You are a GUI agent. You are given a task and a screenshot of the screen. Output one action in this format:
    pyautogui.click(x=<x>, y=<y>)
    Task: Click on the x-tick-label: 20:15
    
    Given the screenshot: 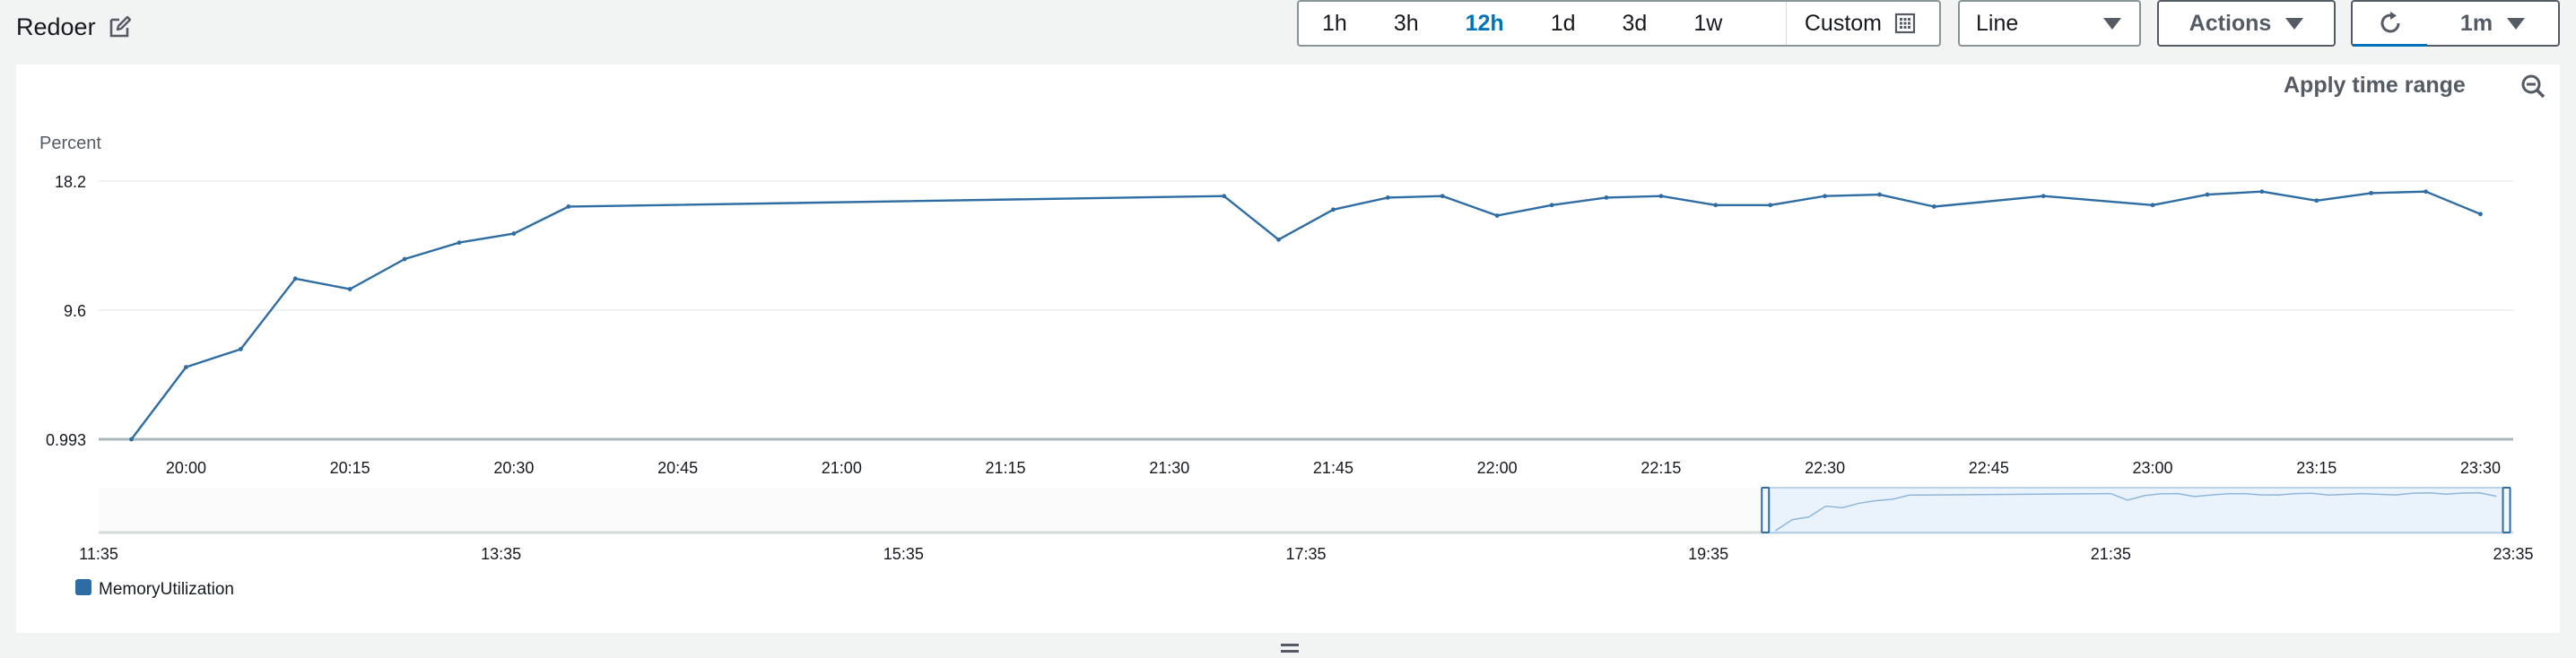 What is the action you would take?
    pyautogui.click(x=350, y=468)
    